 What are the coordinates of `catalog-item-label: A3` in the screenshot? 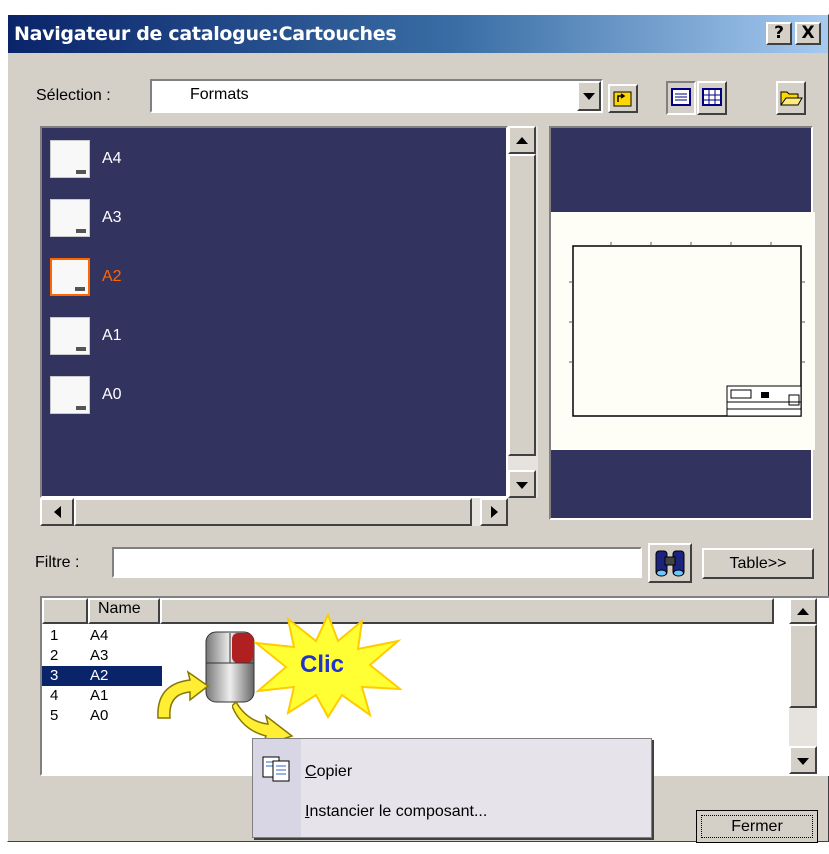 It's located at (112, 217).